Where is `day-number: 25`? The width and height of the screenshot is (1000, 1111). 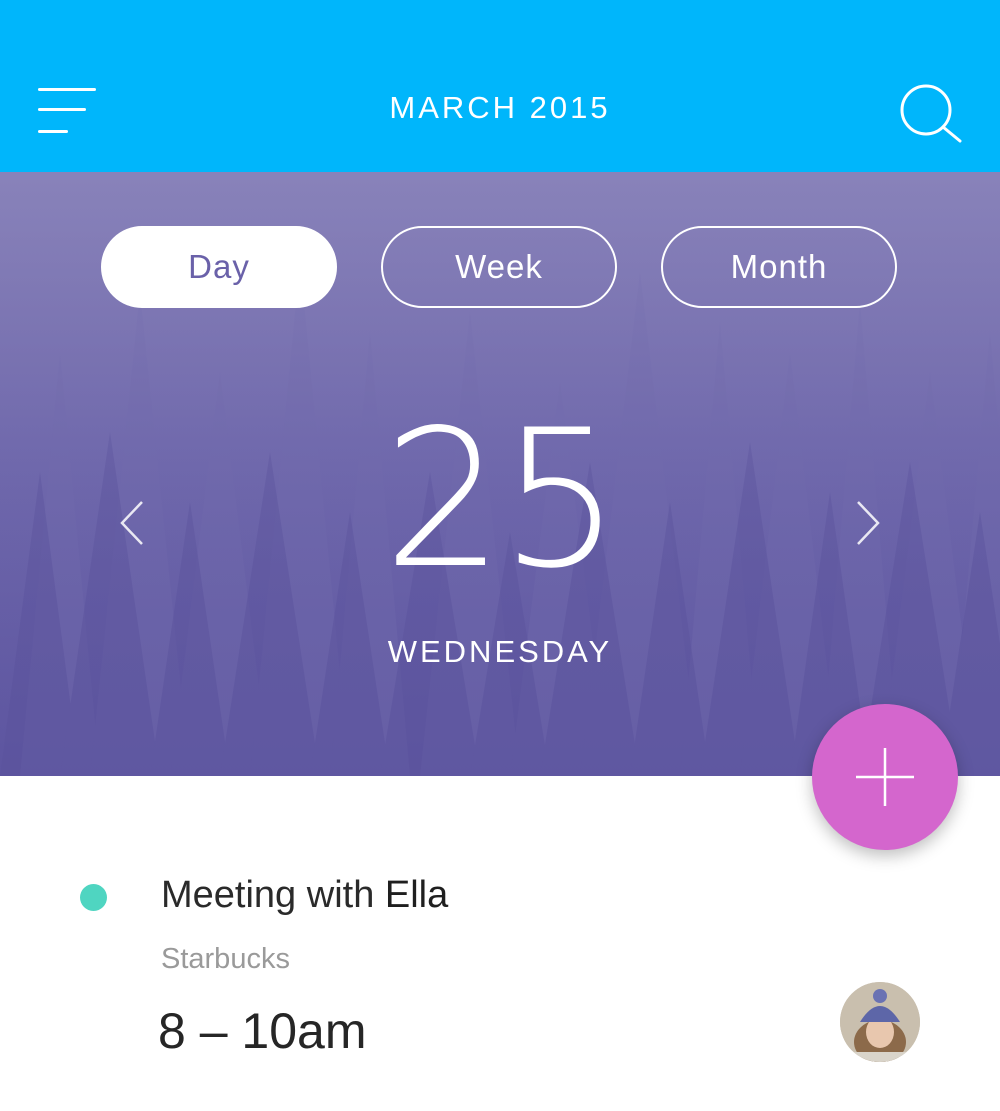 day-number: 25 is located at coordinates (502, 499).